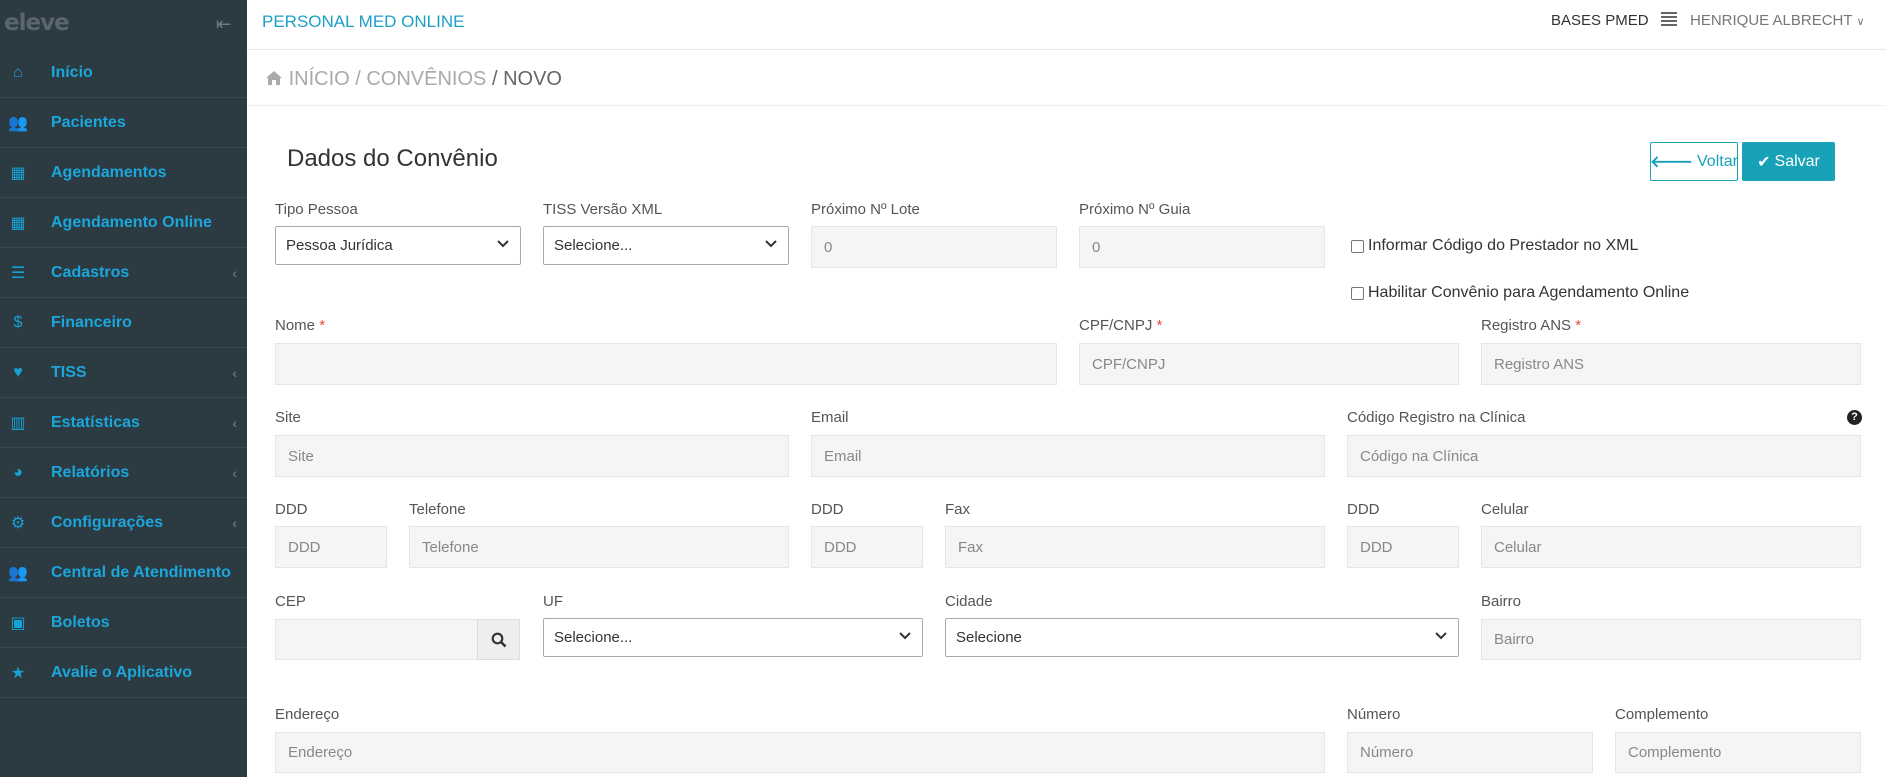  I want to click on back-label: Voltar, so click(1717, 161).